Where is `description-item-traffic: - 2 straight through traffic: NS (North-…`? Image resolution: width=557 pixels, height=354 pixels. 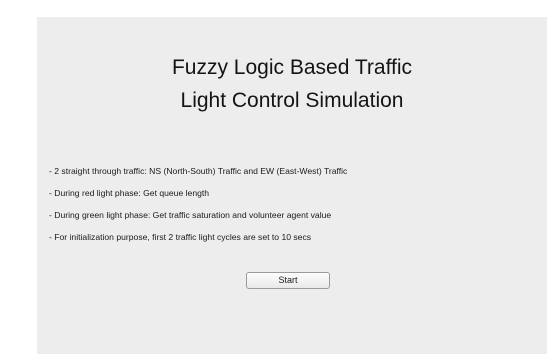
description-item-traffic: - 2 straight through traffic: NS (North-… is located at coordinates (198, 171).